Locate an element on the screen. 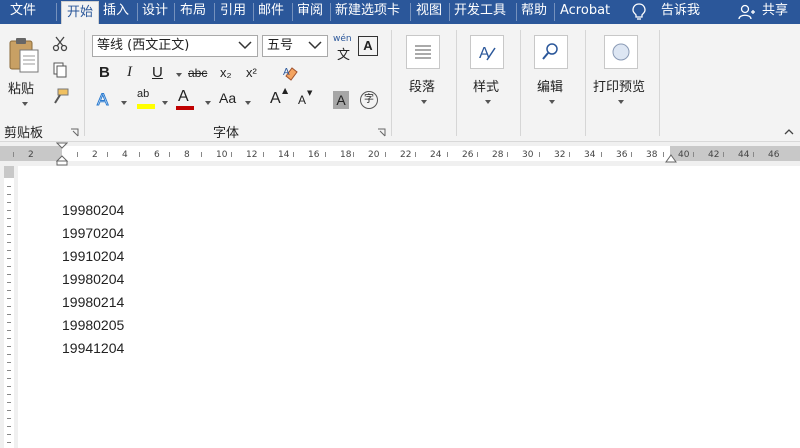 Image resolution: width=800 pixels, height=448 pixels. indent-marker-icon is located at coordinates (62, 154).